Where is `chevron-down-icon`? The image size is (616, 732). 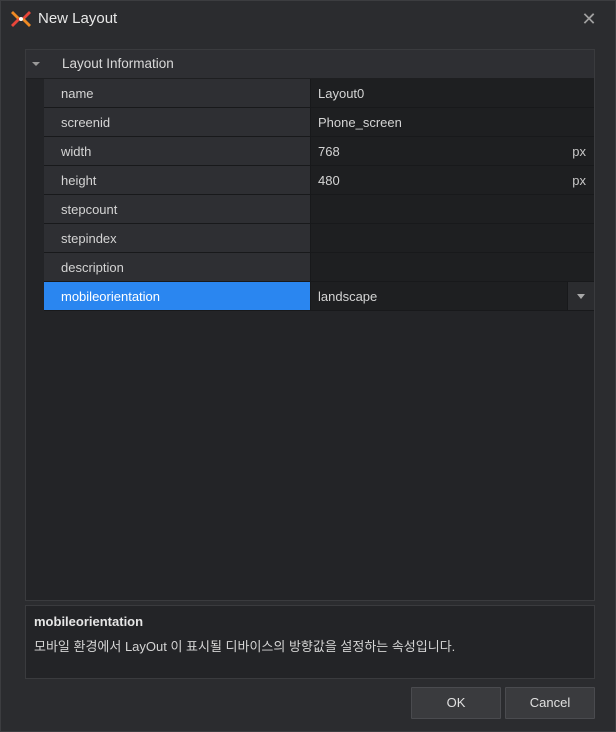 chevron-down-icon is located at coordinates (581, 296).